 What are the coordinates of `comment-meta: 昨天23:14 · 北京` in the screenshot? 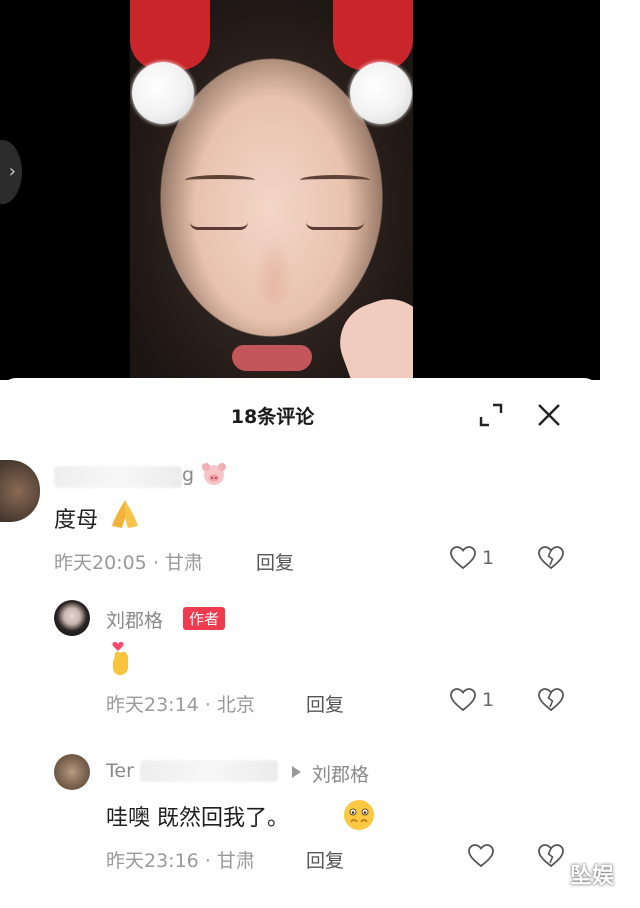 It's located at (180, 703).